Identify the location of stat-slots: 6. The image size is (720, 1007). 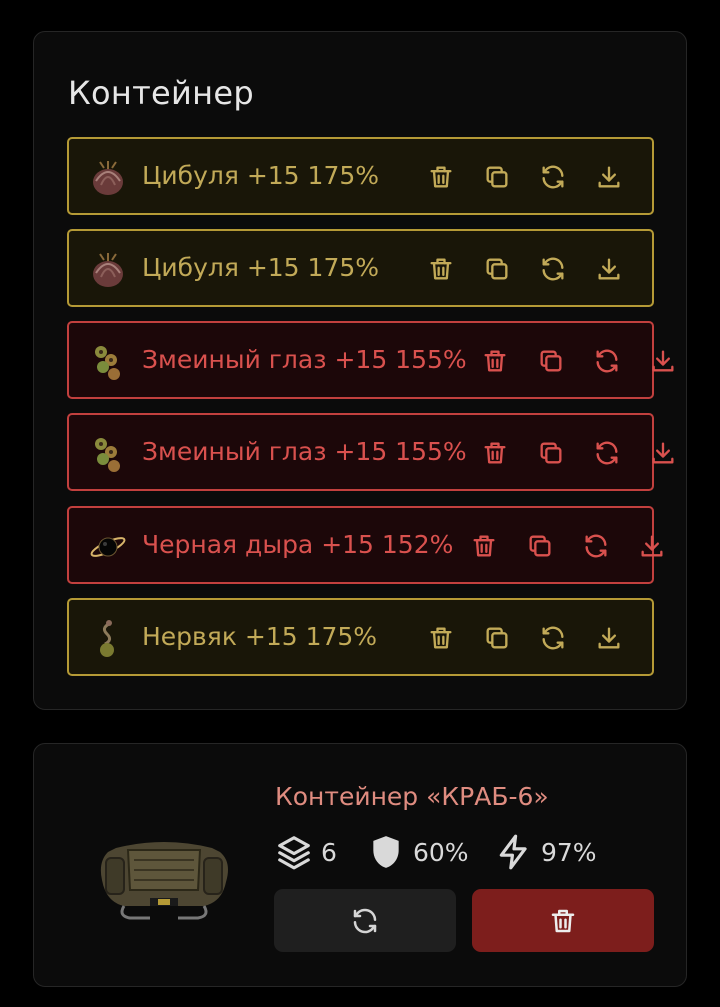
(306, 852).